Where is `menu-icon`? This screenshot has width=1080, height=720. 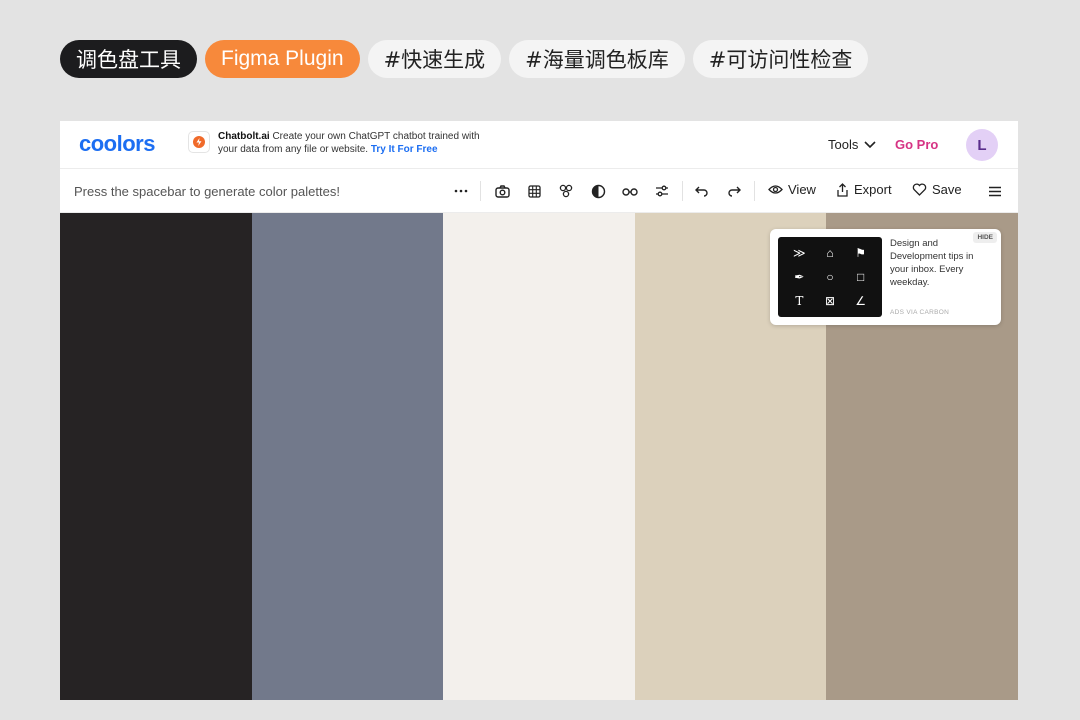
menu-icon is located at coordinates (995, 191).